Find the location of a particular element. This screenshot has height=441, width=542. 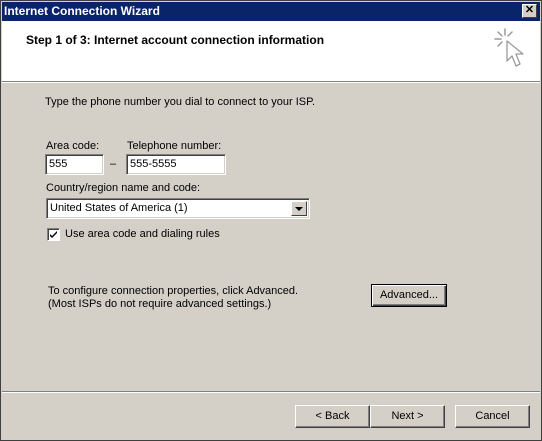

close-icon: ✕ is located at coordinates (529, 10).